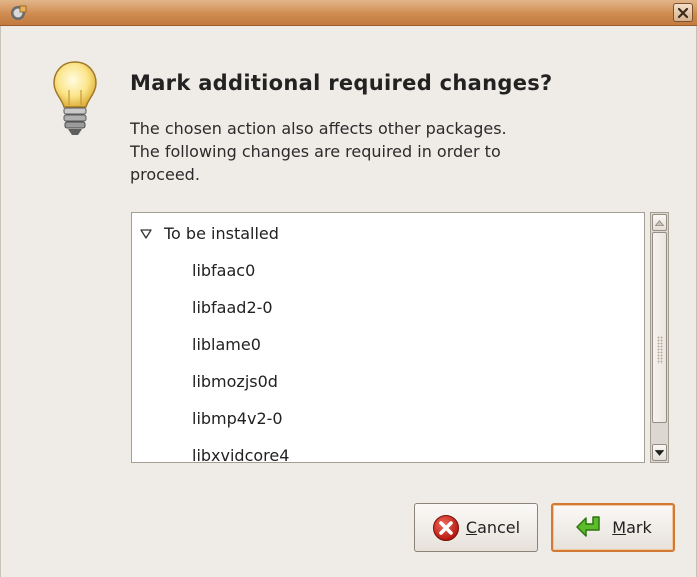 Image resolution: width=697 pixels, height=577 pixels. Describe the element at coordinates (388, 233) in the screenshot. I see `tree-group-row: To be installed` at that location.